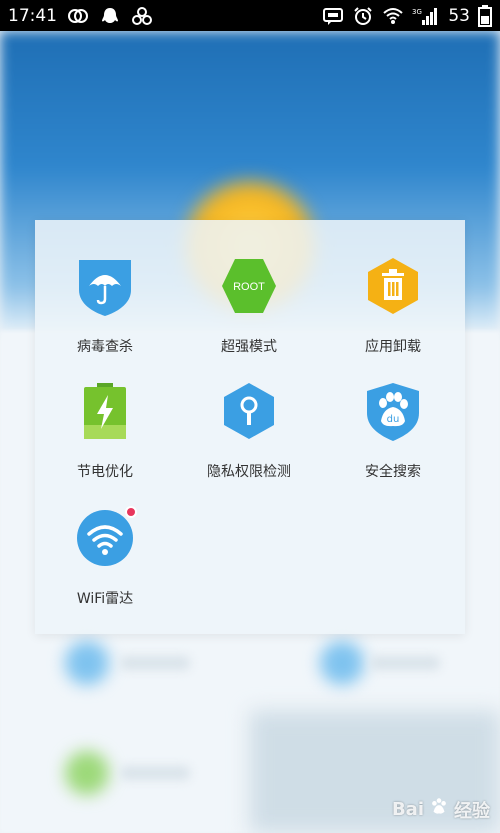 The image size is (500, 833). What do you see at coordinates (105, 347) in the screenshot?
I see `tile-label: 病毒查杀` at bounding box center [105, 347].